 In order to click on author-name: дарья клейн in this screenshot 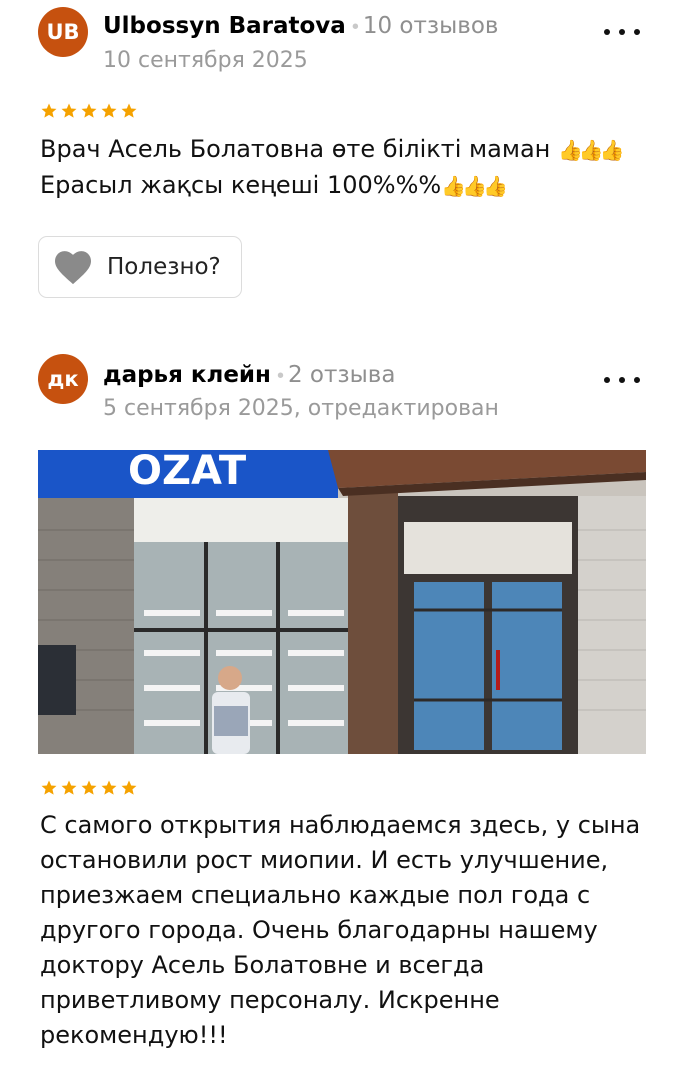, I will do `click(187, 375)`.